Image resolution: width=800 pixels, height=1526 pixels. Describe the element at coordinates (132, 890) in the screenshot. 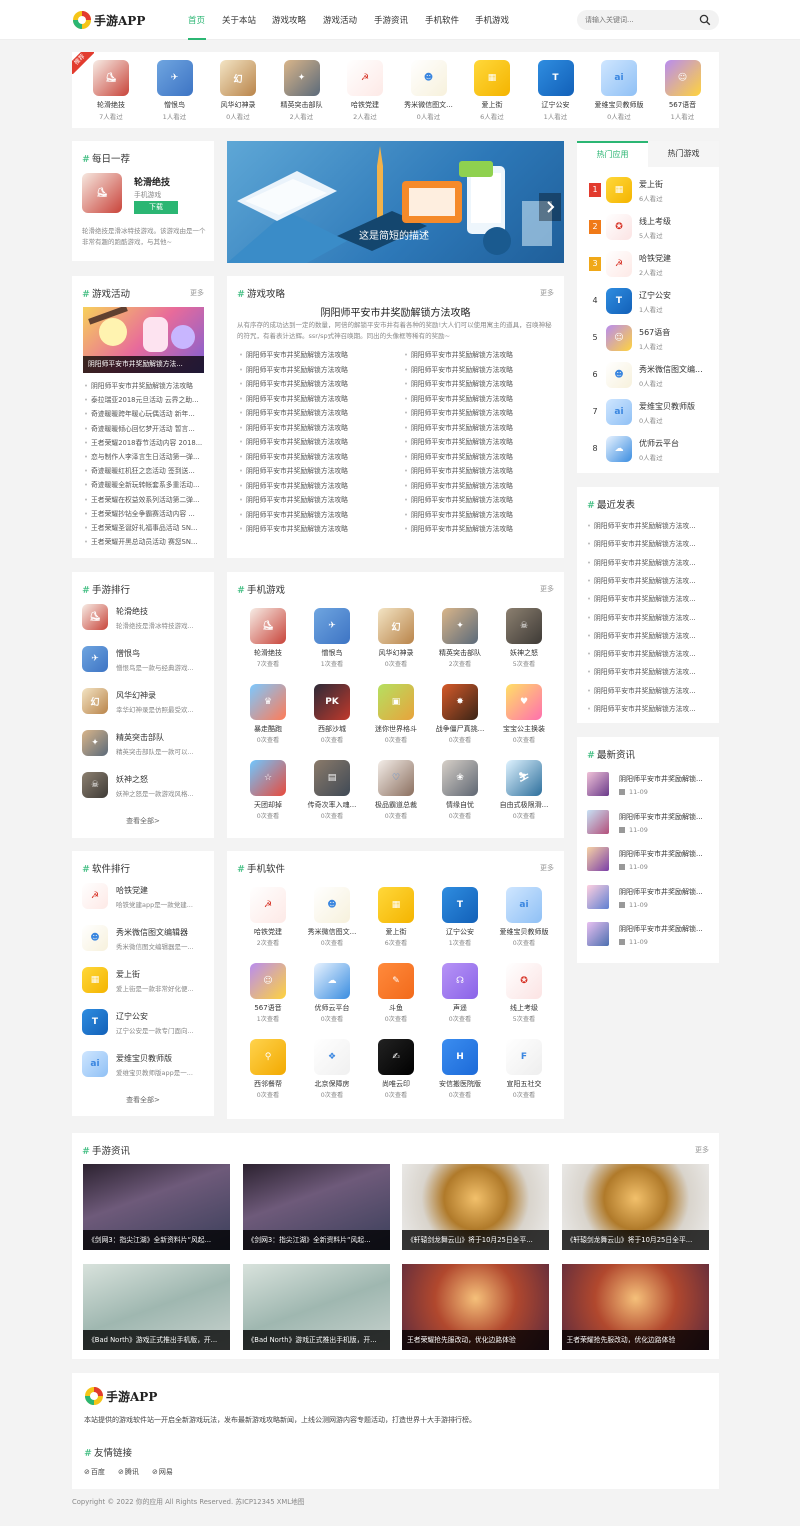

I see `rank-app-name: 哈铁党建` at that location.